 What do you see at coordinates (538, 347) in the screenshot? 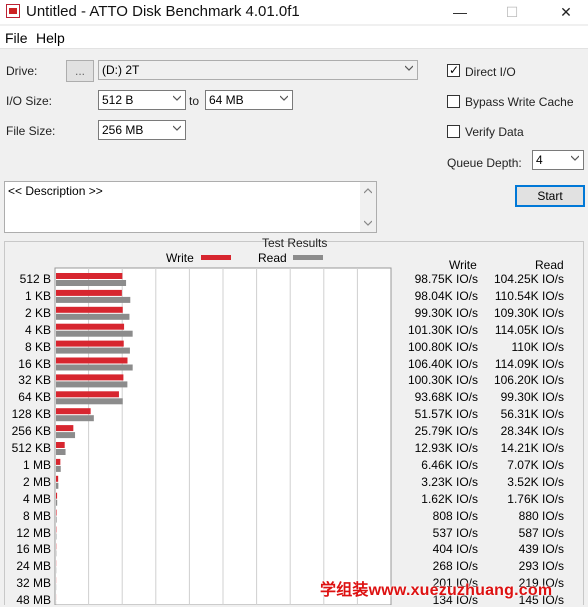
I see `read-value: 110K IO/s` at bounding box center [538, 347].